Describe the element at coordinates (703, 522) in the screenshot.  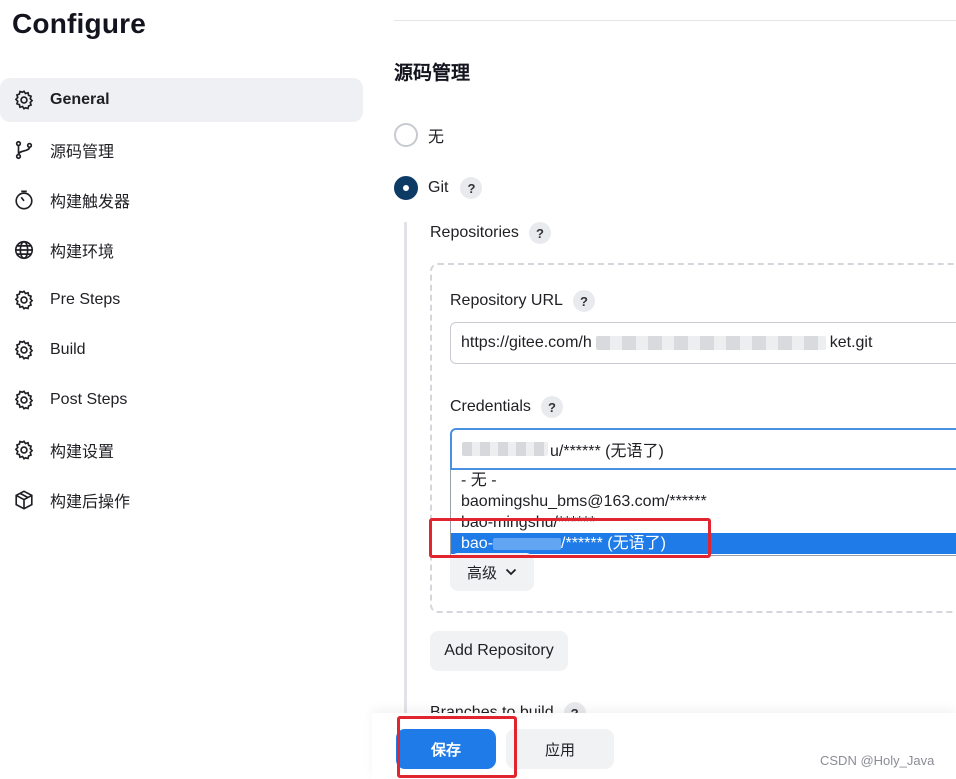
I see `dropdown-option: bao-mingshu/******` at that location.